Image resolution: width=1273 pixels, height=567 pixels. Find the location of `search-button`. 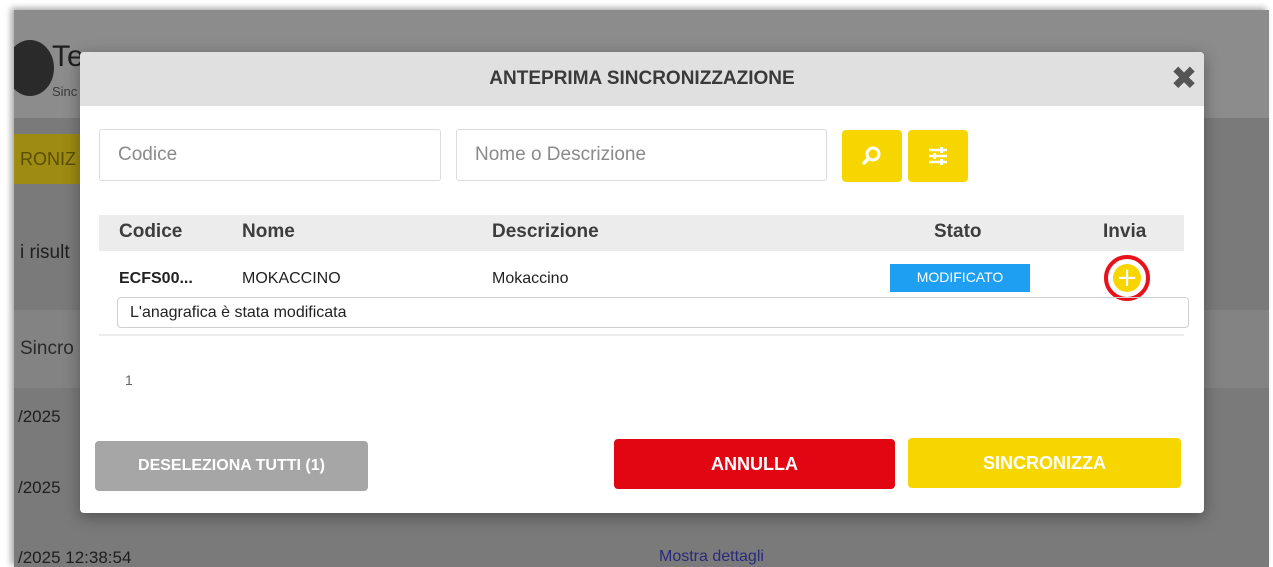

search-button is located at coordinates (872, 156).